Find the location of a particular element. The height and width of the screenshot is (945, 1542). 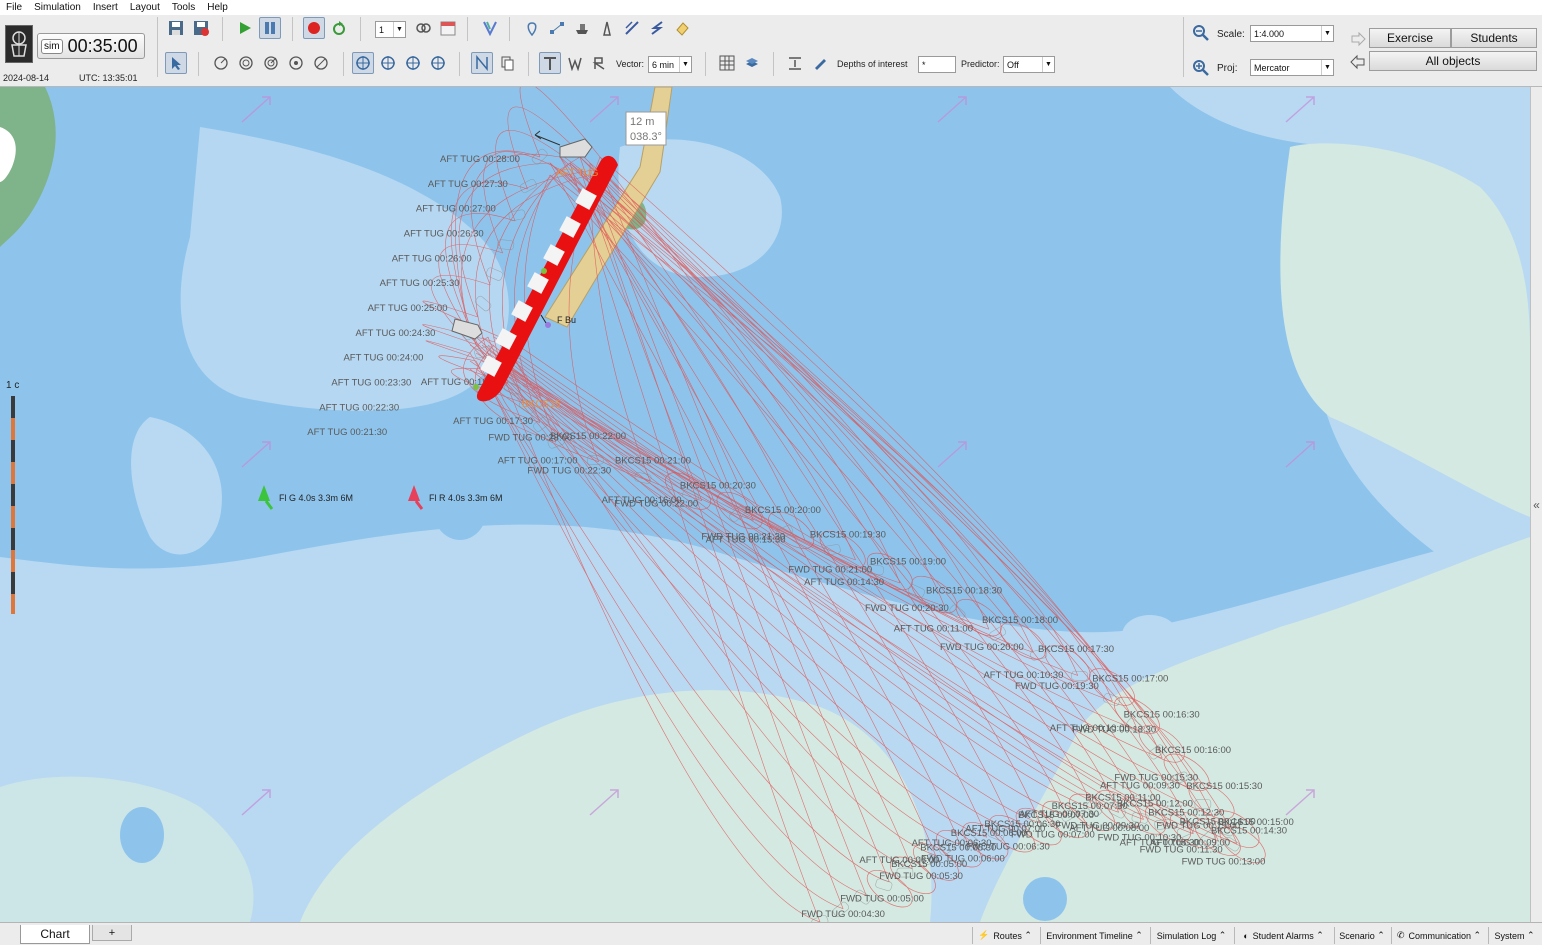

north-up-icon is located at coordinates (413, 63).